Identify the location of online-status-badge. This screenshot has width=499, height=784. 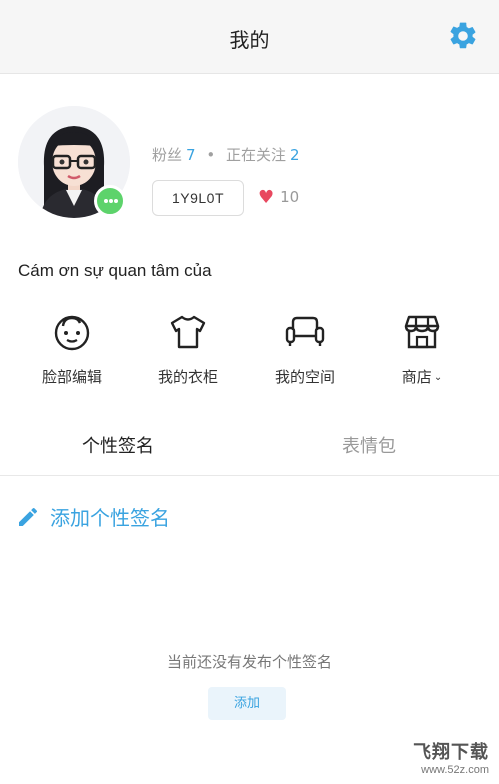
(110, 201).